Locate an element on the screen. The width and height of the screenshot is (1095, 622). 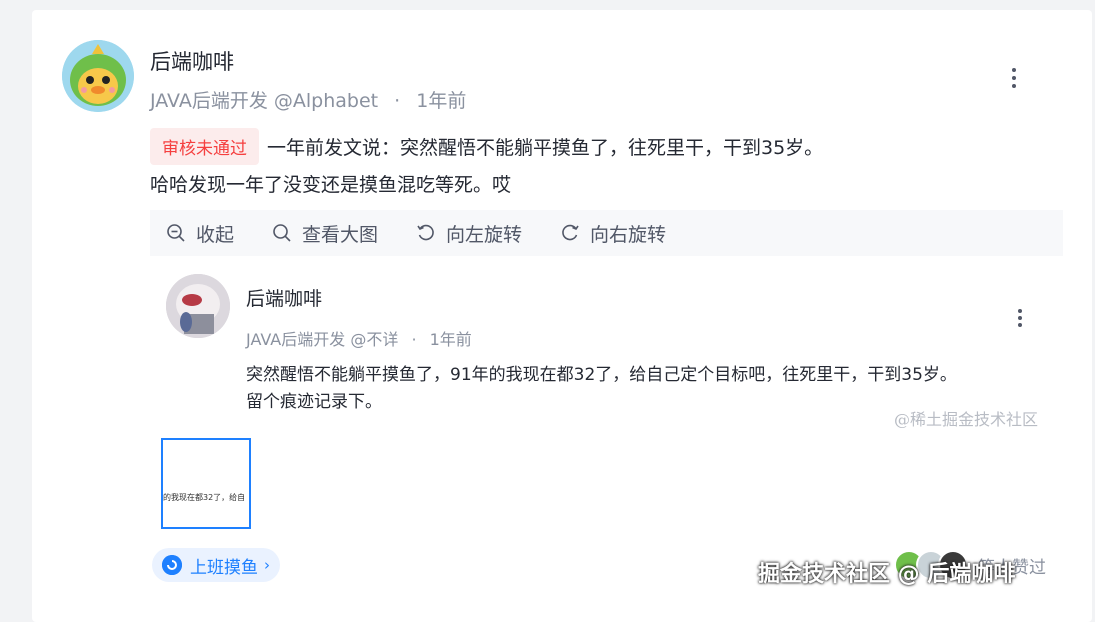
rotate-left-icon is located at coordinates (425, 232).